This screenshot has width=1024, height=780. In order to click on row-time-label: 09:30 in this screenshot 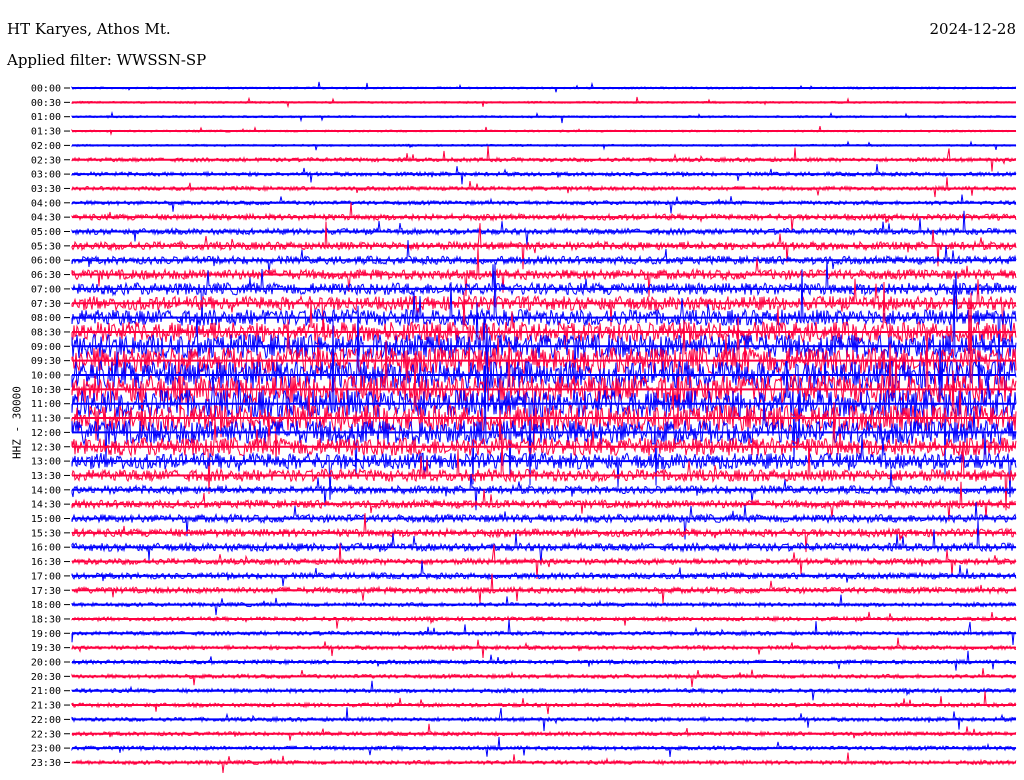, I will do `click(46, 361)`.